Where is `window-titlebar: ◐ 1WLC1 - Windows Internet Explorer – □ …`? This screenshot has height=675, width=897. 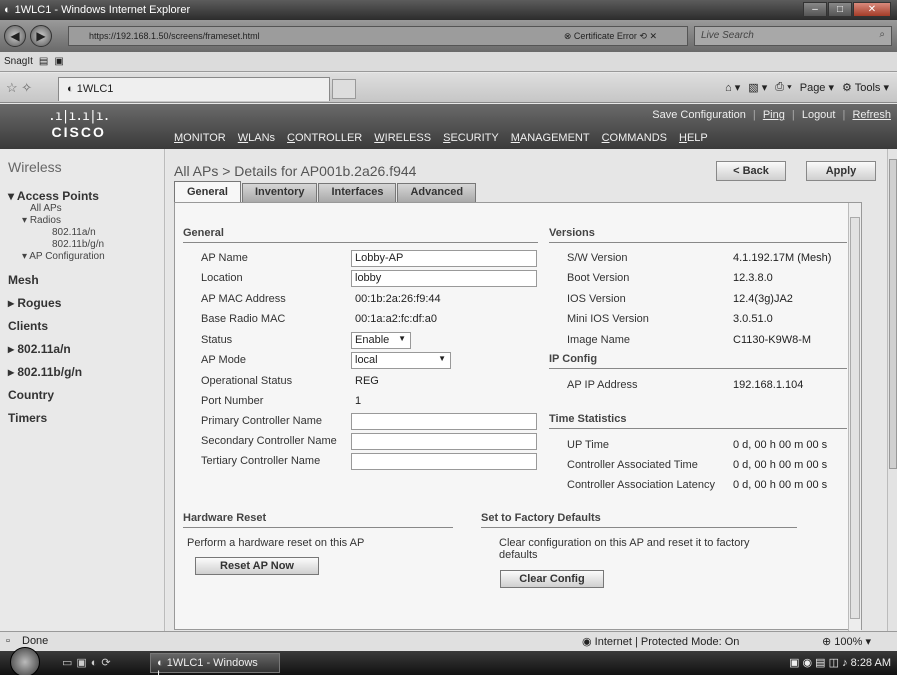
window-titlebar: ◐ 1WLC1 - Windows Internet Explorer – □ … is located at coordinates (448, 10).